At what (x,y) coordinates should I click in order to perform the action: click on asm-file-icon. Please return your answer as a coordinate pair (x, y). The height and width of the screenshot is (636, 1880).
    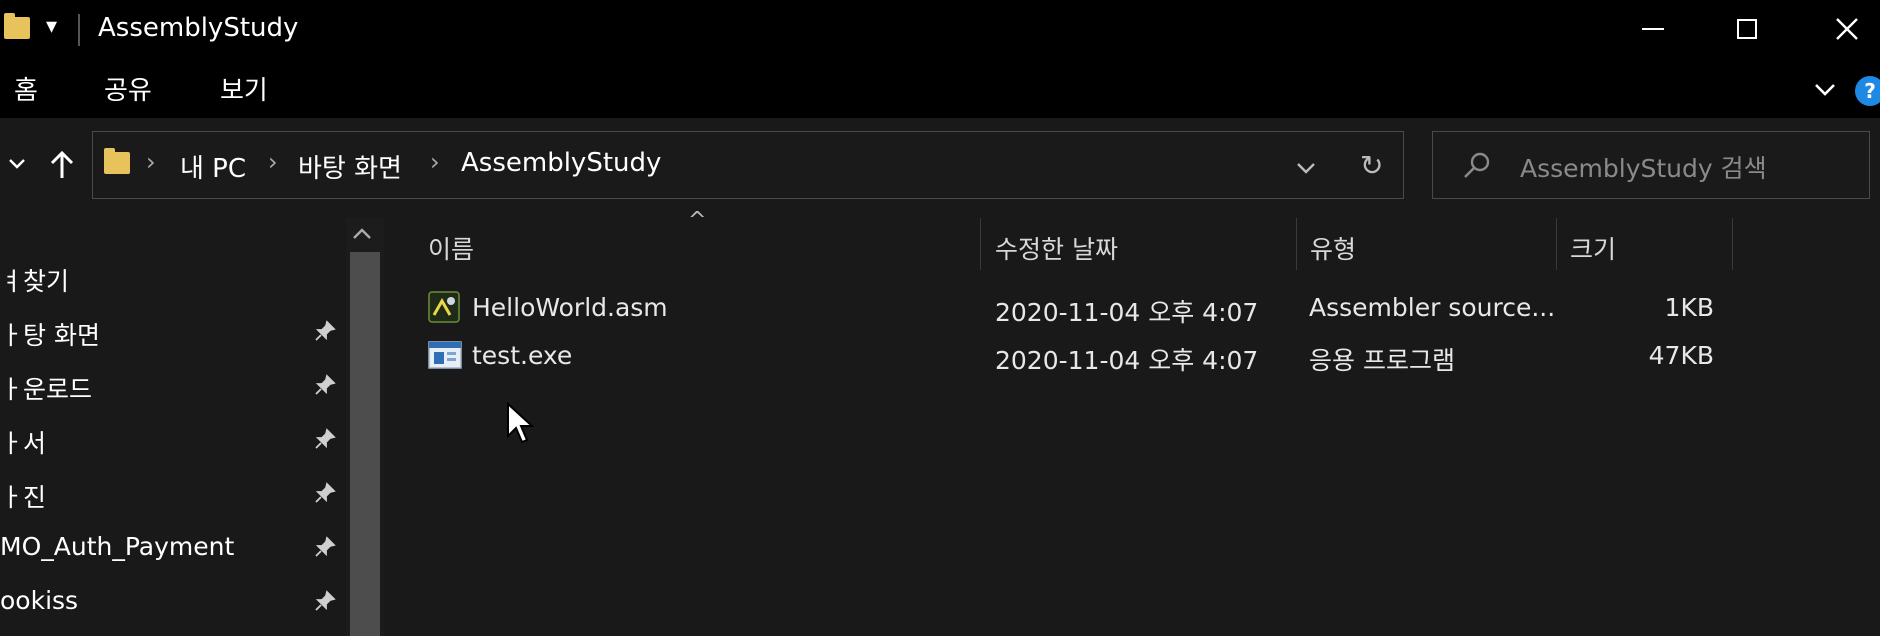
    Looking at the image, I should click on (444, 307).